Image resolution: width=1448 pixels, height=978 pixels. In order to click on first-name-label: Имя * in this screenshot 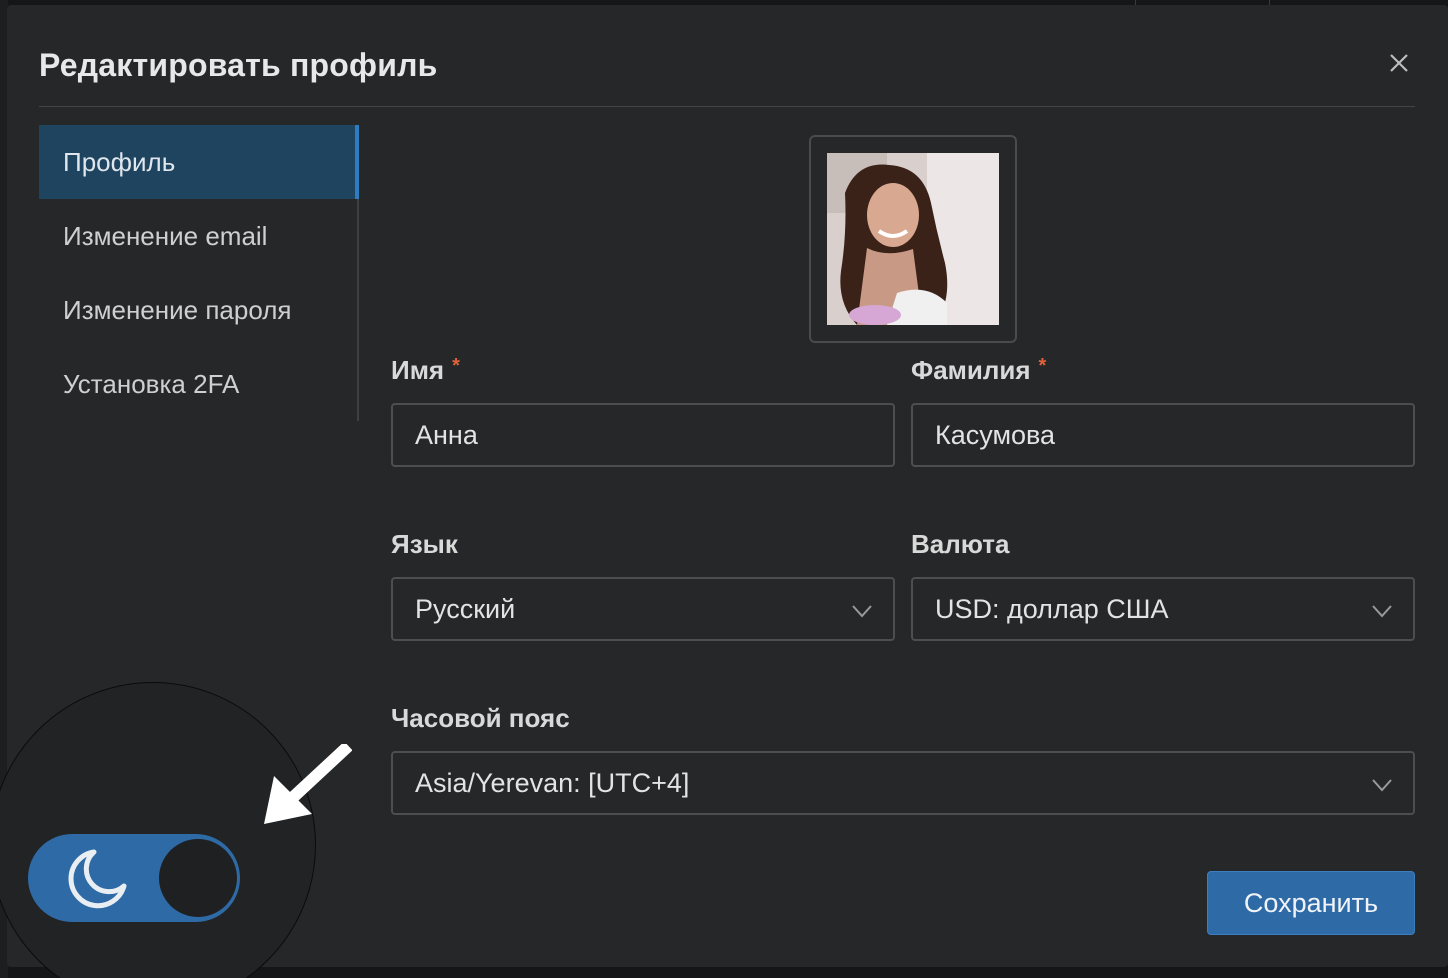, I will do `click(425, 370)`.